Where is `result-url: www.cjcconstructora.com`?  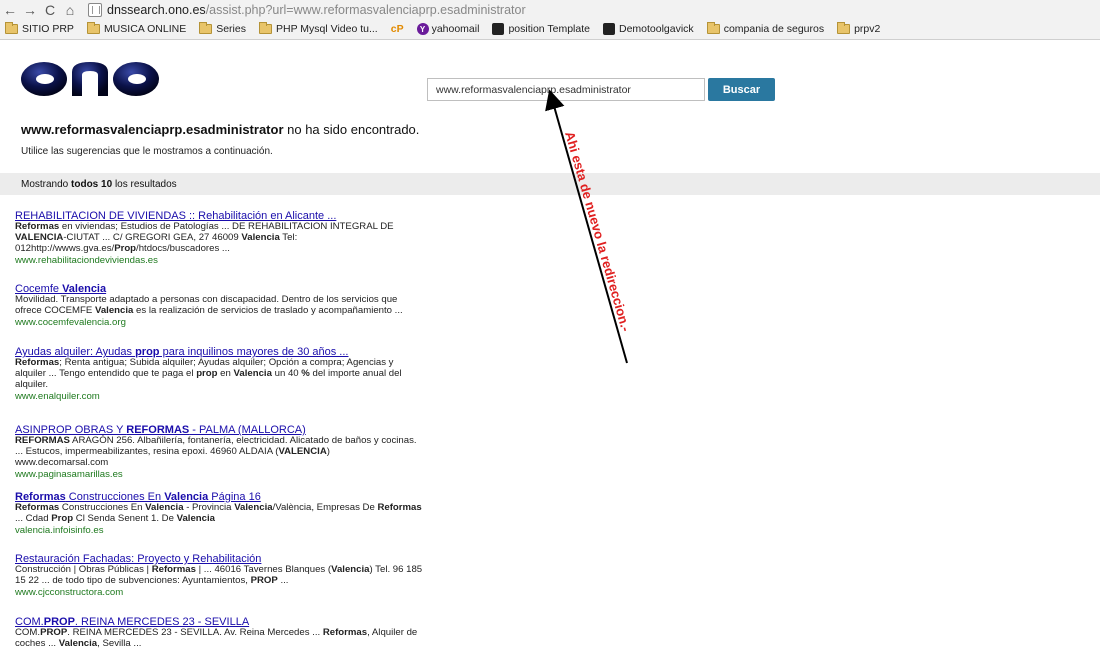 result-url: www.cjcconstructora.com is located at coordinates (69, 592).